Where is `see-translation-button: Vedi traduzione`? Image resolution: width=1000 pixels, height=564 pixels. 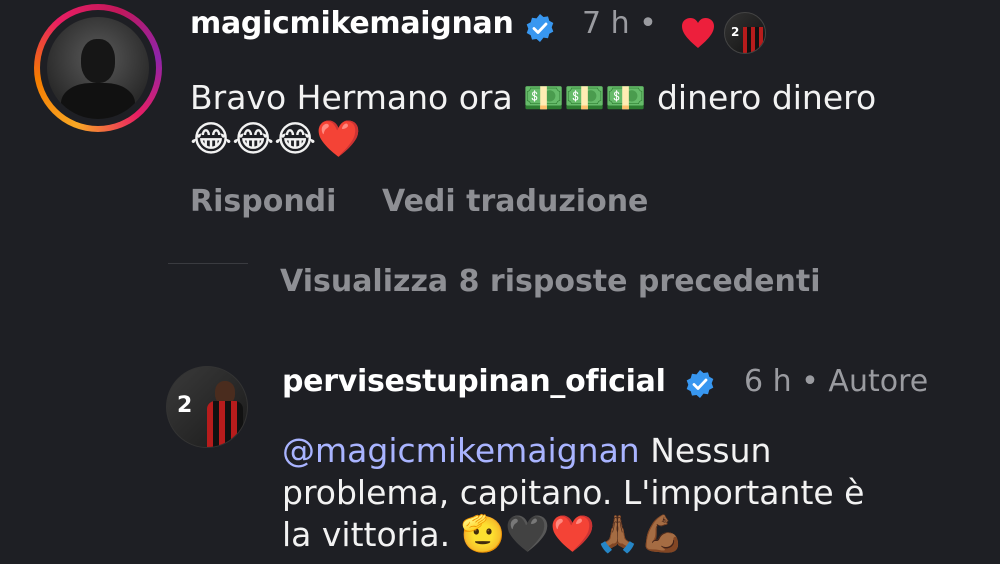
see-translation-button: Vedi traduzione is located at coordinates (515, 201).